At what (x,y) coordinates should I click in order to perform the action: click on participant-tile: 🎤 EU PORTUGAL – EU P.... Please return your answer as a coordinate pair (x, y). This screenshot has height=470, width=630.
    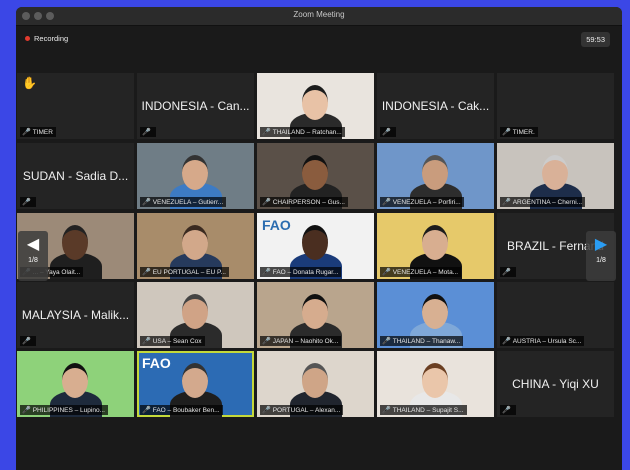
    Looking at the image, I should click on (195, 246).